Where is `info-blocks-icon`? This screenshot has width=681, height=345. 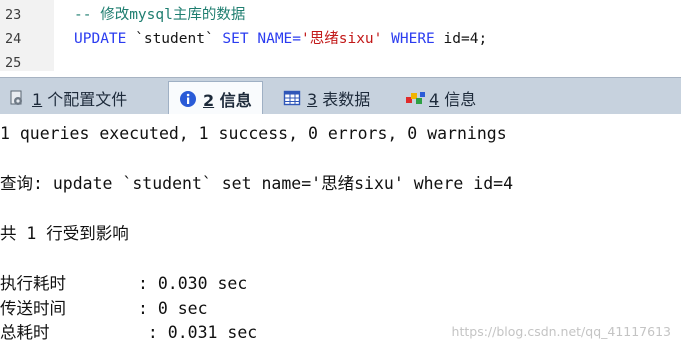 info-blocks-icon is located at coordinates (415, 98).